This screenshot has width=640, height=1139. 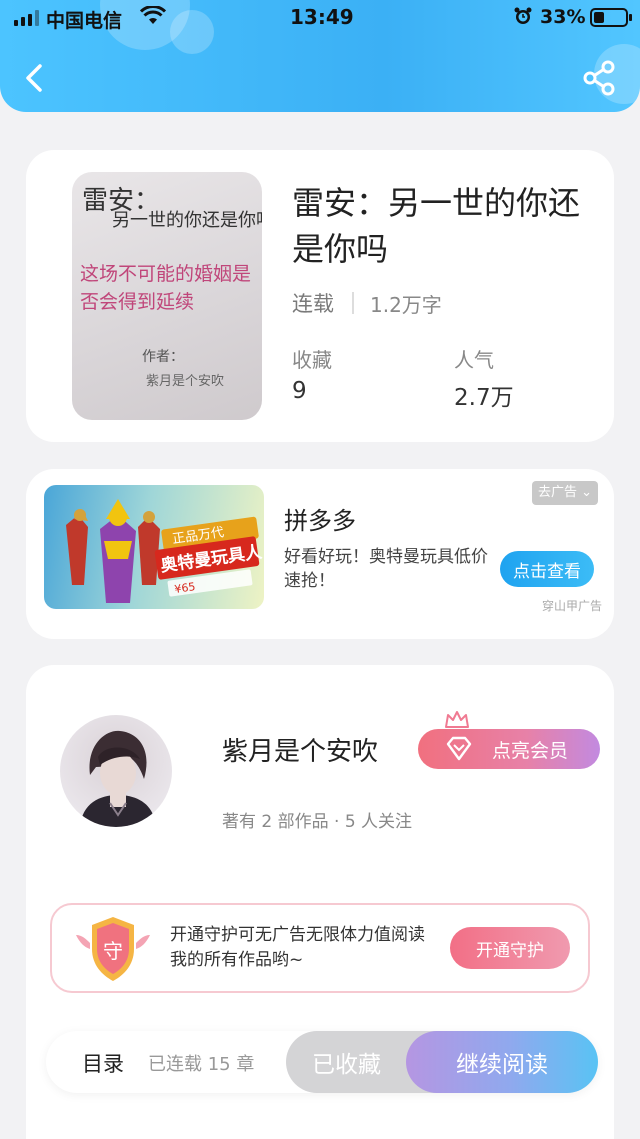 I want to click on wifi-icon, so click(x=153, y=18).